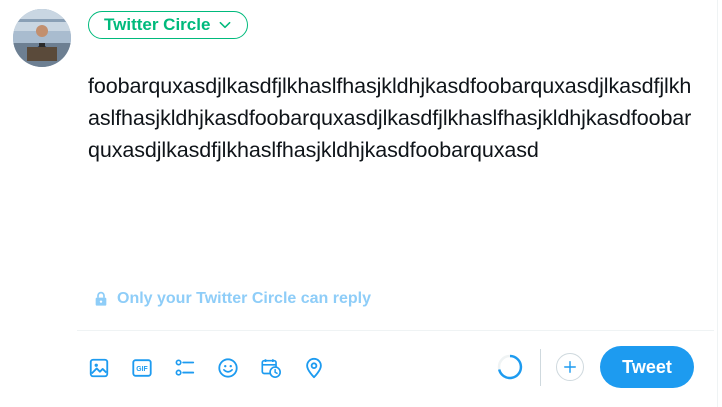  I want to click on add-tweet-button, so click(570, 367).